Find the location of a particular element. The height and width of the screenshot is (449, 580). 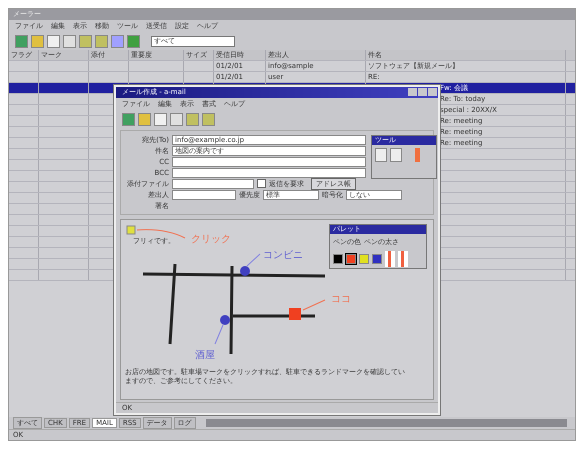

scrollbar is located at coordinates (386, 423).